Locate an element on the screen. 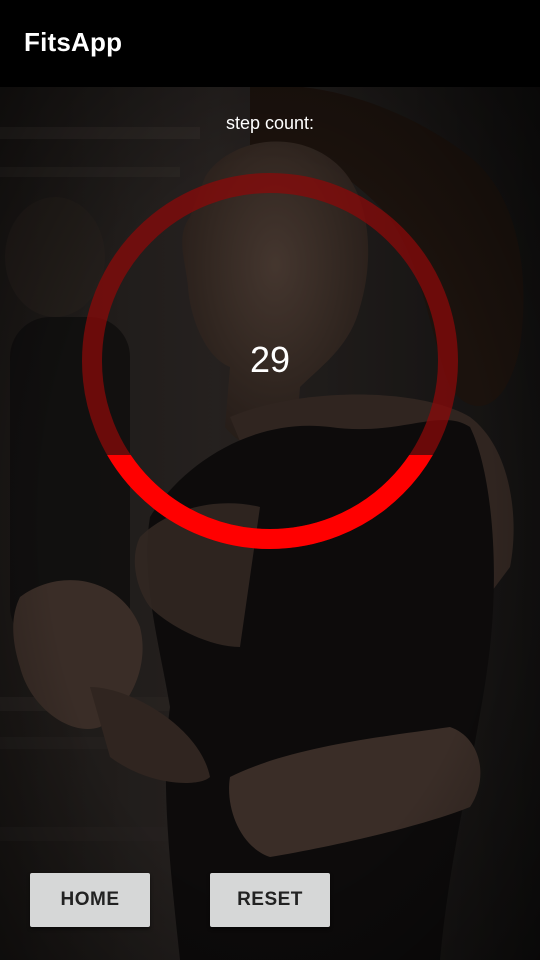 The width and height of the screenshot is (540, 960). reset-button: RESET is located at coordinates (270, 900).